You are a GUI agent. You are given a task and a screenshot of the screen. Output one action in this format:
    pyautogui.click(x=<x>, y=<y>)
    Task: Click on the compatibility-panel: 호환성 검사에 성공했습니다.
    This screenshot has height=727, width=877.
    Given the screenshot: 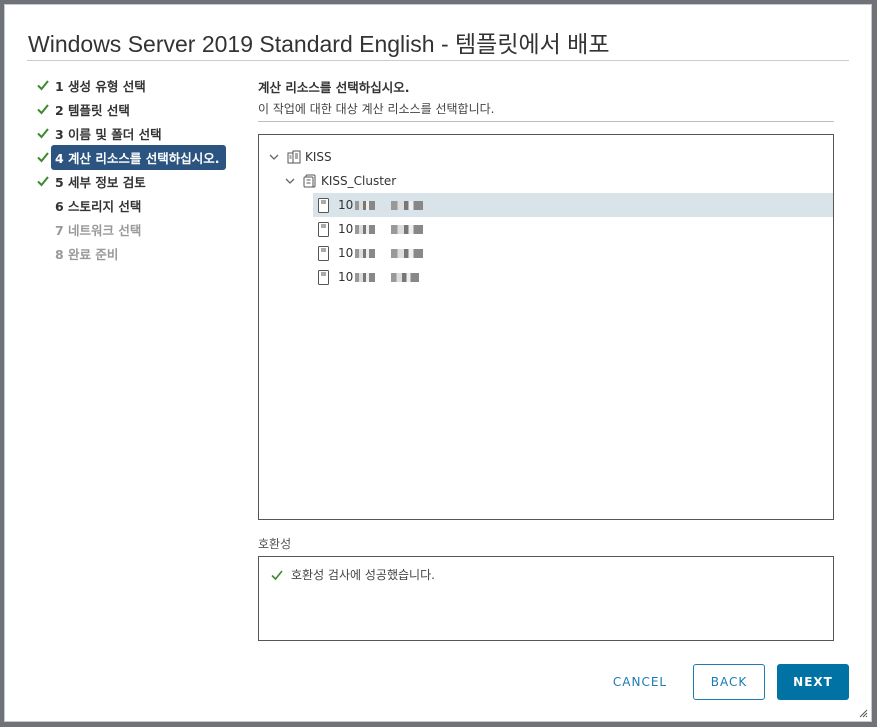 What is the action you would take?
    pyautogui.click(x=546, y=598)
    